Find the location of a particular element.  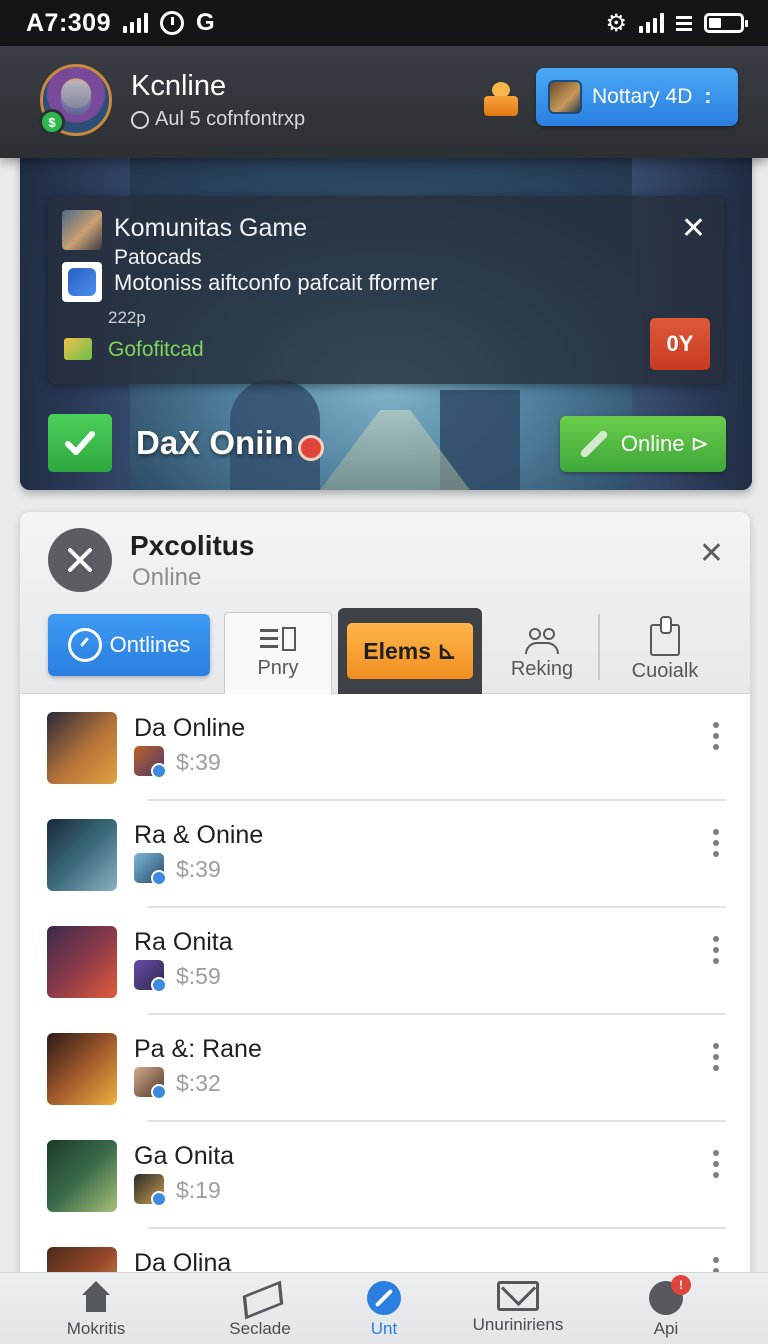

nav-unt-label: Unt is located at coordinates (384, 1328).